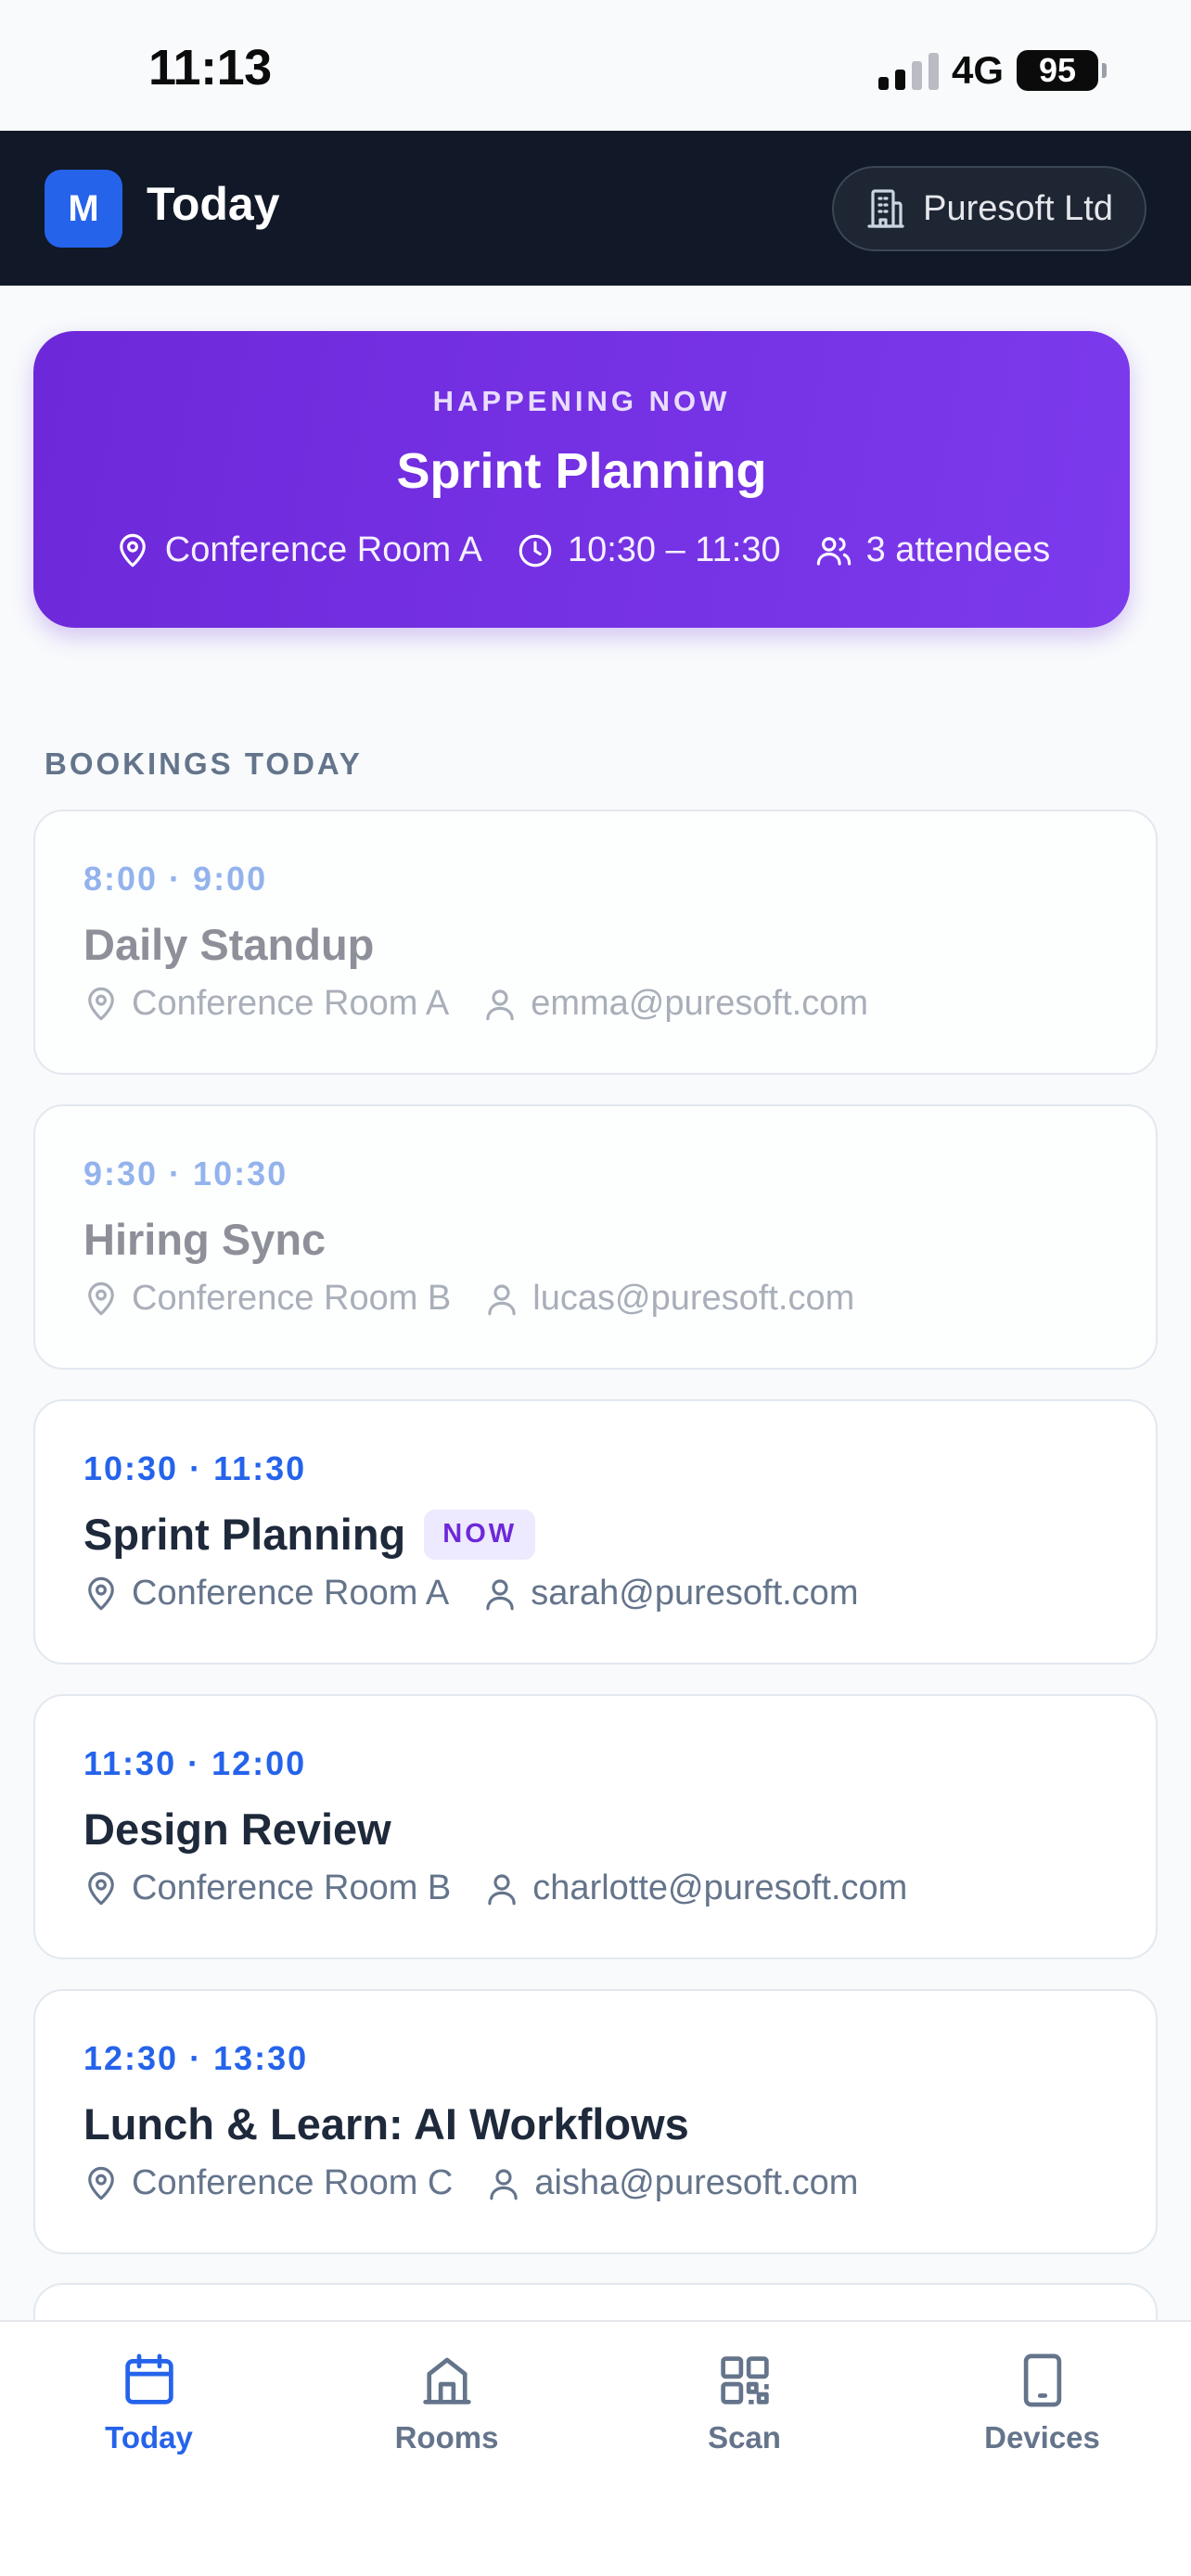 This screenshot has width=1191, height=2576. I want to click on network-type: 4G, so click(977, 70).